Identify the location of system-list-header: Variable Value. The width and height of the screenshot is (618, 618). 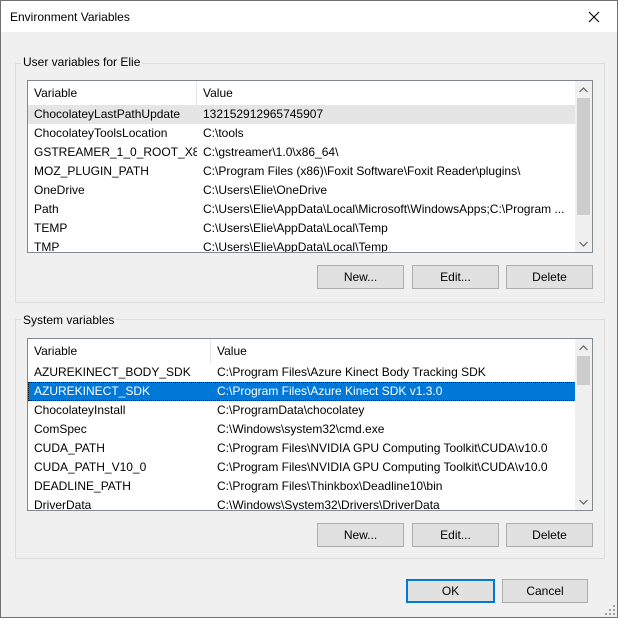
(302, 351).